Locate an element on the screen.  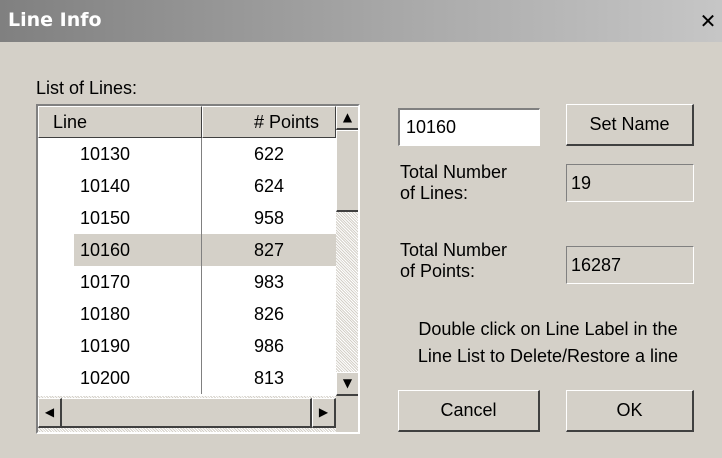
line-label-cell: 10130 is located at coordinates (120, 154).